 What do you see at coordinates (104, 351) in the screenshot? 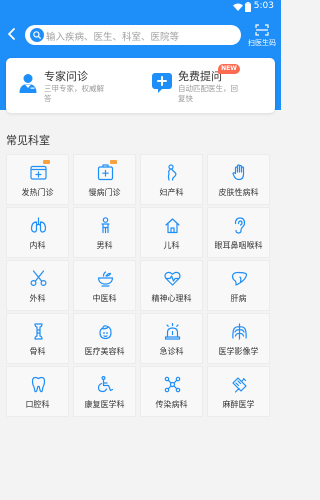
I see `department-label: 医疗美容科` at bounding box center [104, 351].